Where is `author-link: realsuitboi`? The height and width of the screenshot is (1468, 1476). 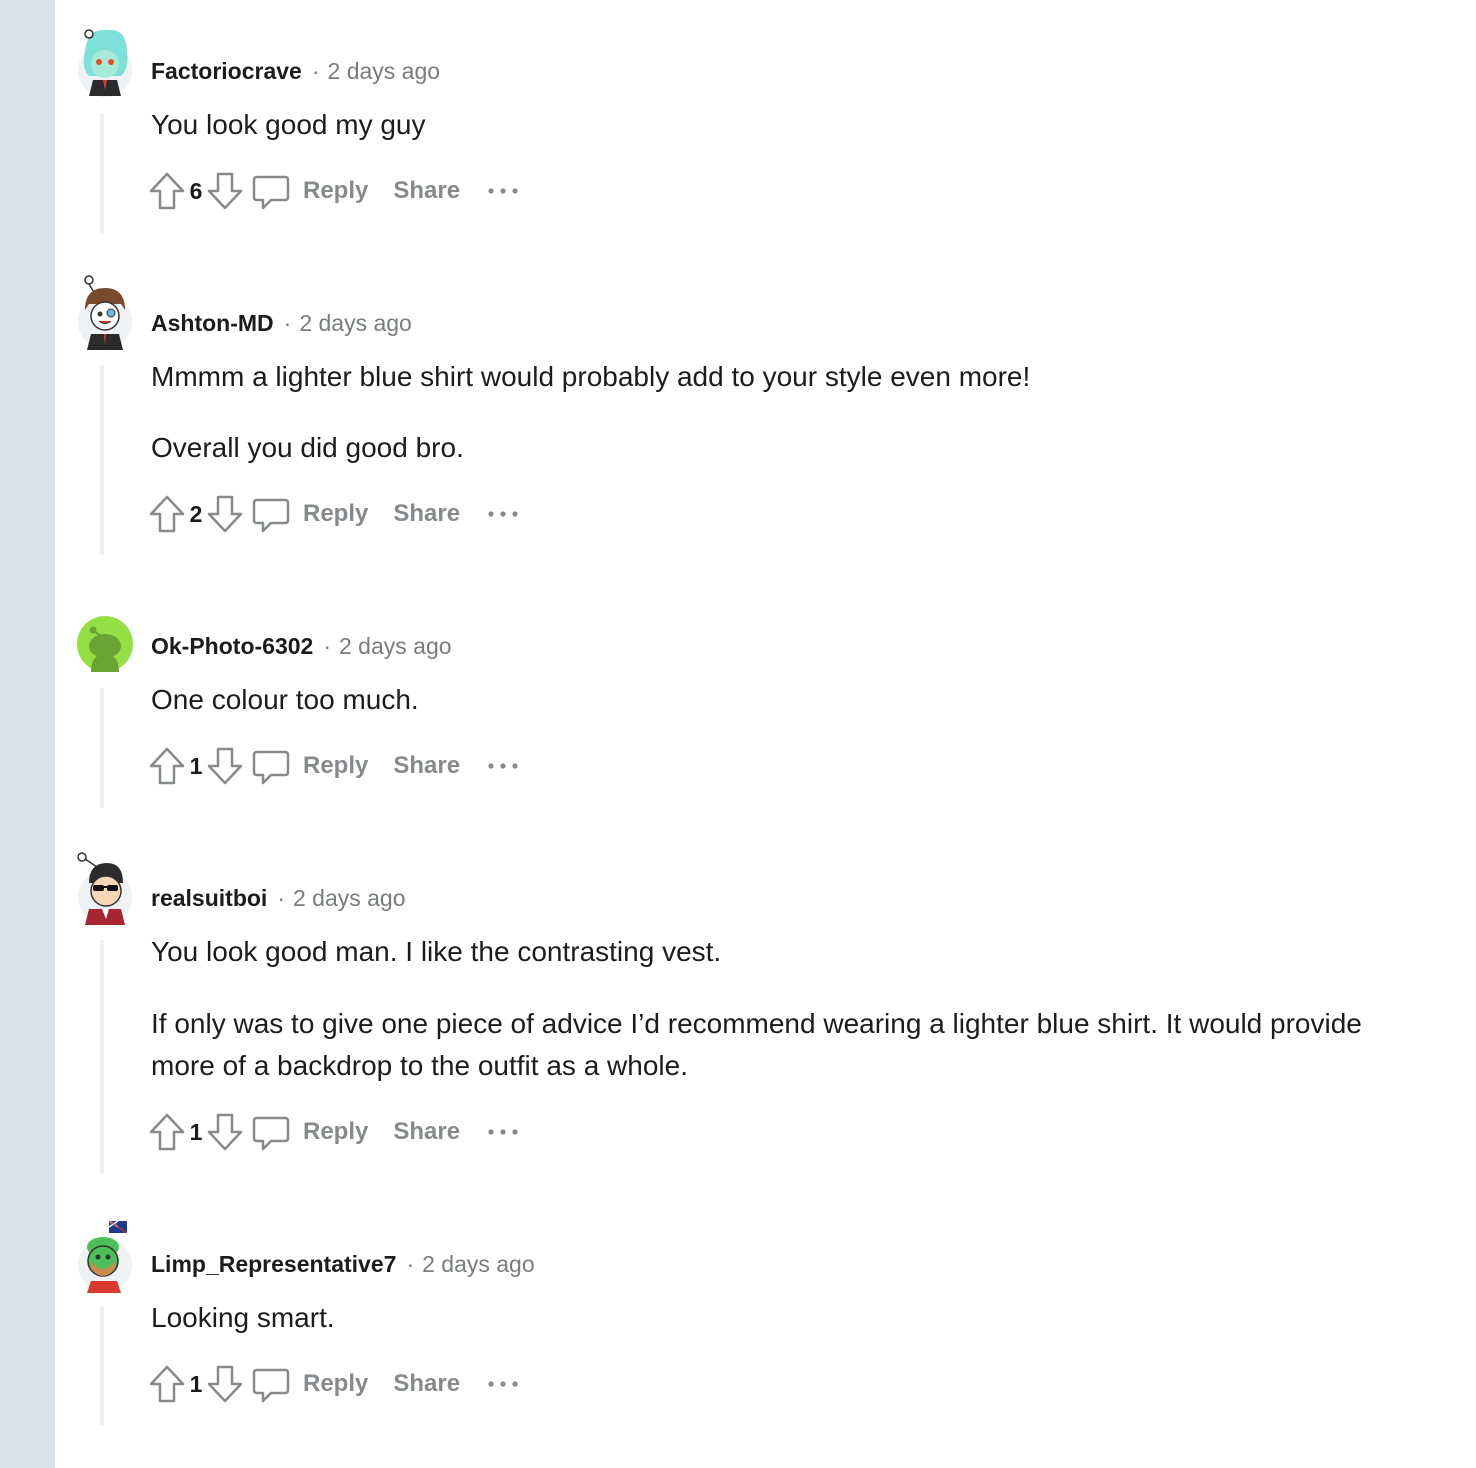
author-link: realsuitboi is located at coordinates (209, 898).